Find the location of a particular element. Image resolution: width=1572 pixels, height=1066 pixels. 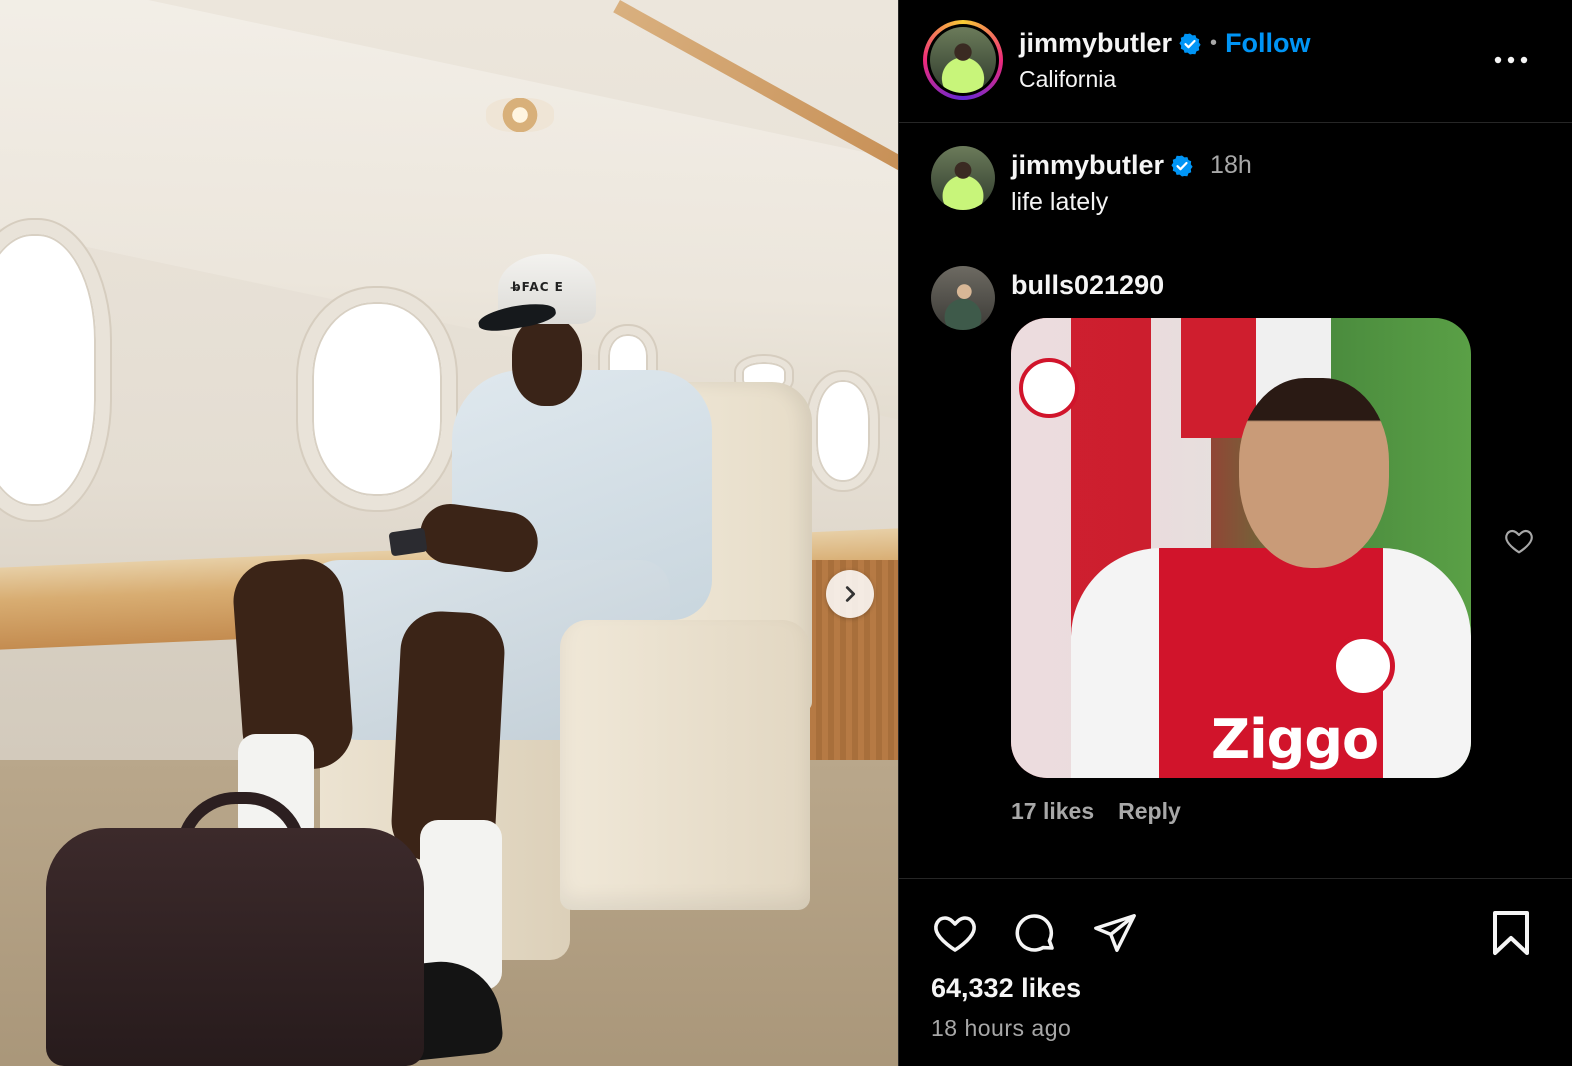

post-time-ago: 18 hours ago is located at coordinates (1001, 1028).